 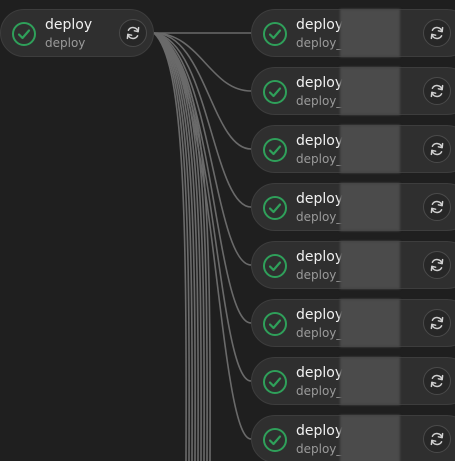 What do you see at coordinates (202, 149) in the screenshot?
I see `edge` at bounding box center [202, 149].